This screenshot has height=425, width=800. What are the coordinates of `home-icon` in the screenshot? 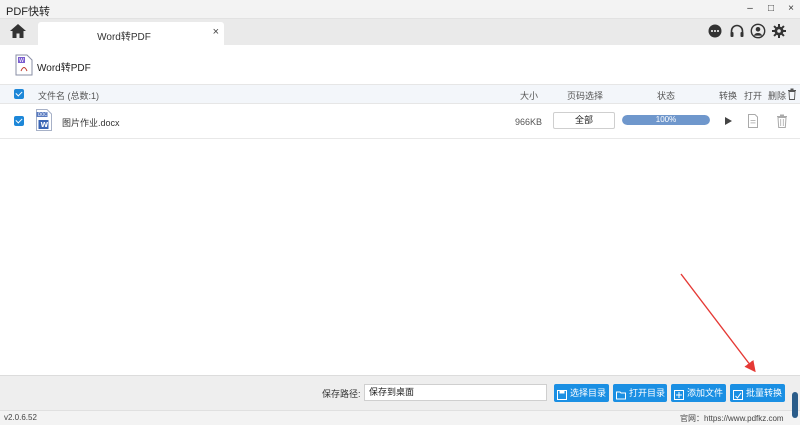 It's located at (18, 31).